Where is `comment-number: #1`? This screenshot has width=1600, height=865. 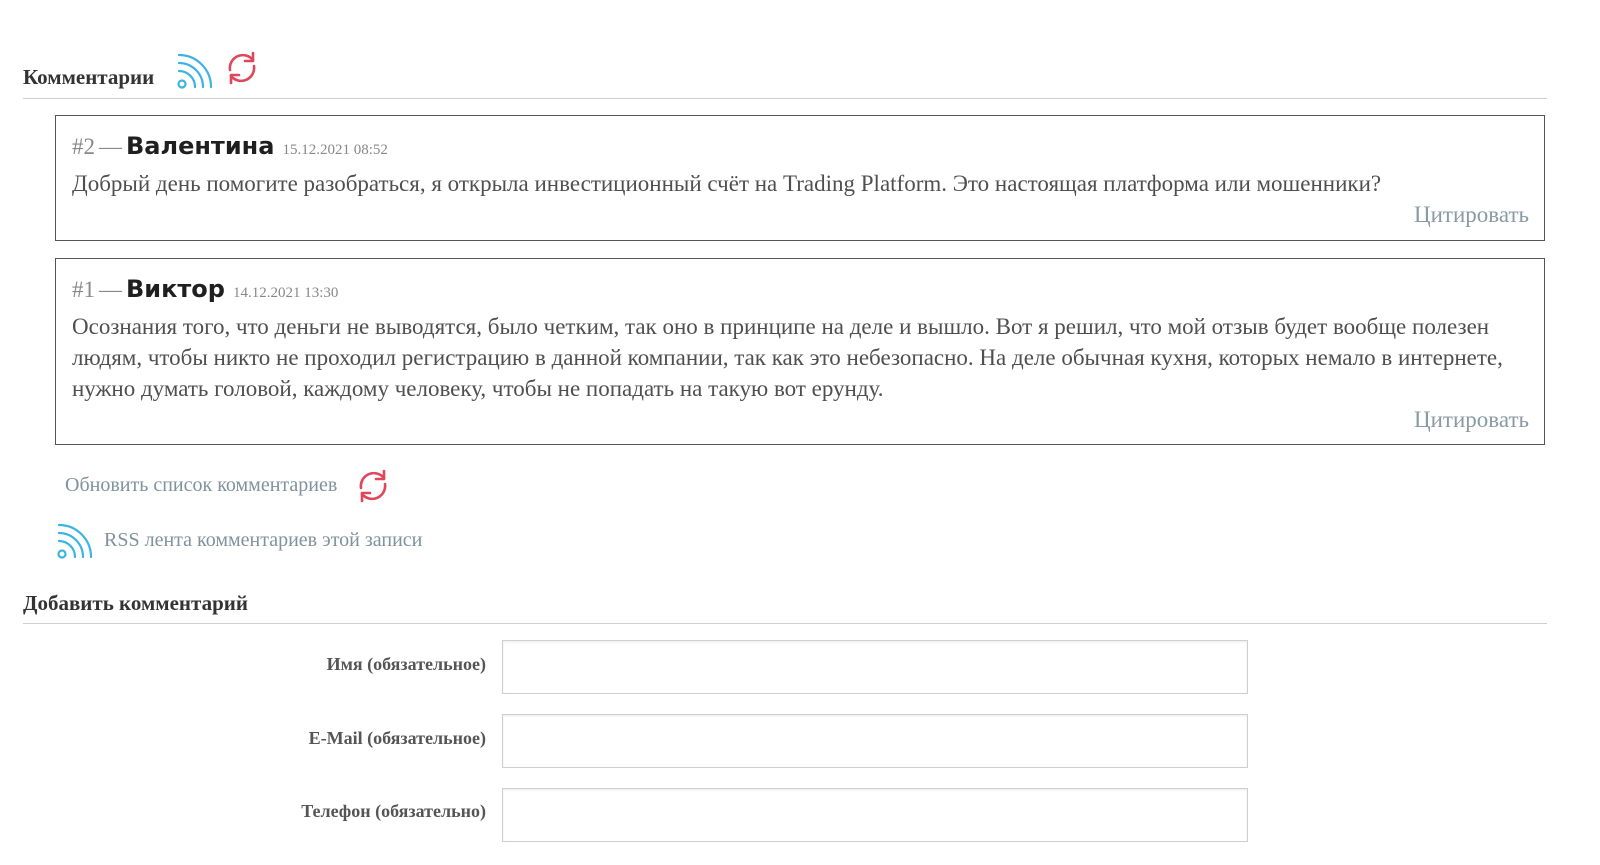 comment-number: #1 is located at coordinates (83, 289).